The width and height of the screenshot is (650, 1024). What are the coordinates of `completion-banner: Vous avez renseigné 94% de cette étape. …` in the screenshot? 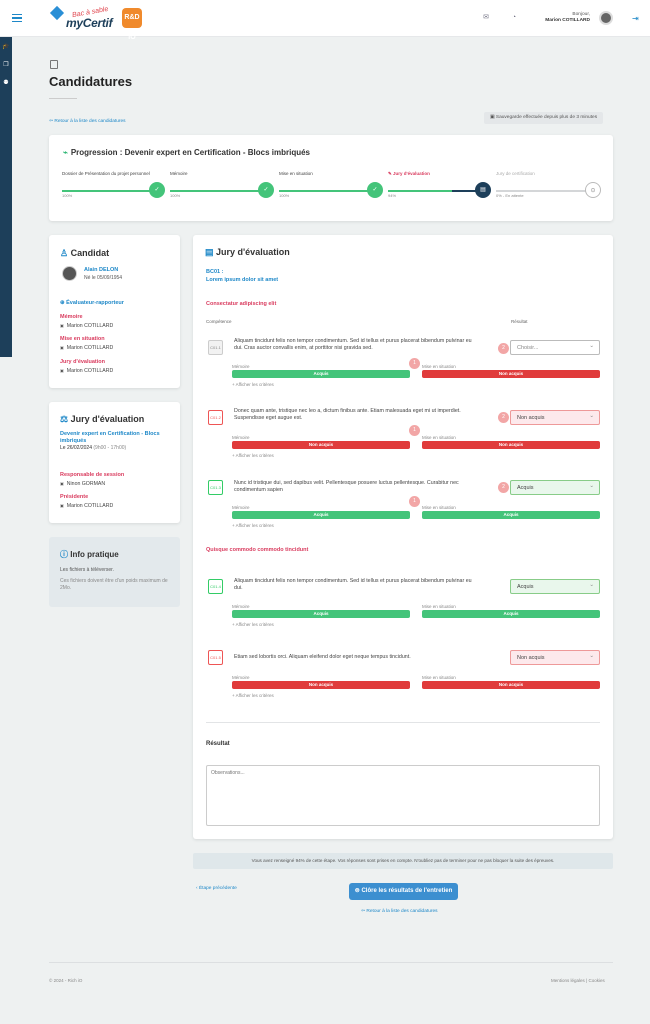 It's located at (403, 861).